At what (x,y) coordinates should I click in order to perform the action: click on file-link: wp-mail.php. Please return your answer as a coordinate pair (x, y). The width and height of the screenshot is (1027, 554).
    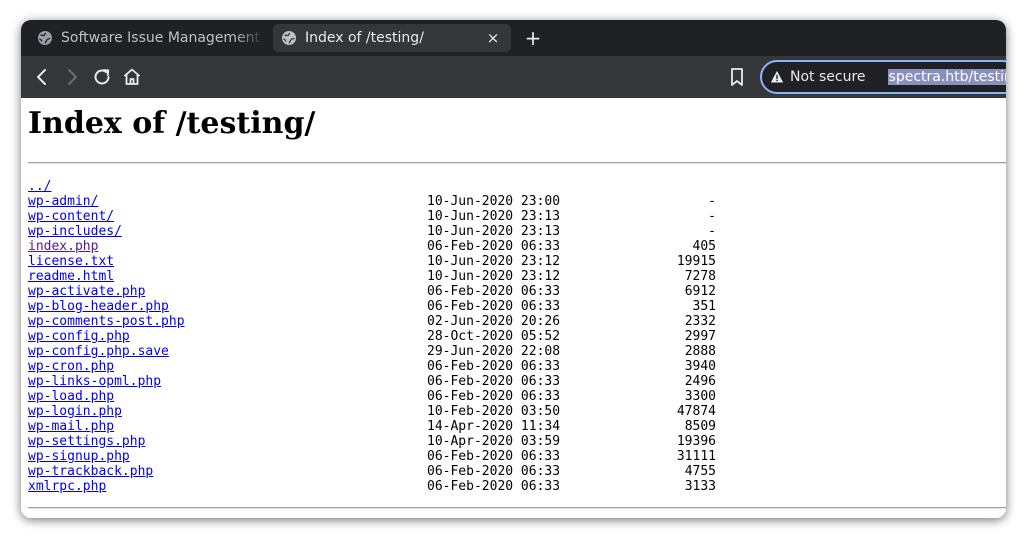
    Looking at the image, I should click on (71, 426).